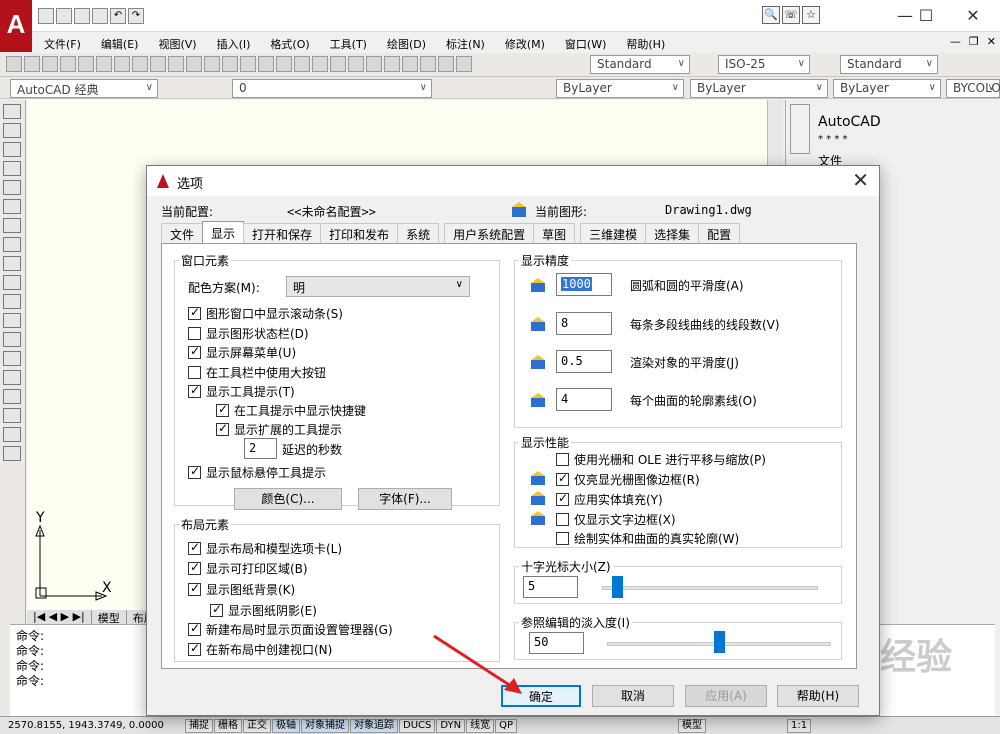 The image size is (1000, 734). What do you see at coordinates (194, 64) in the screenshot?
I see `match-properties-icon` at bounding box center [194, 64].